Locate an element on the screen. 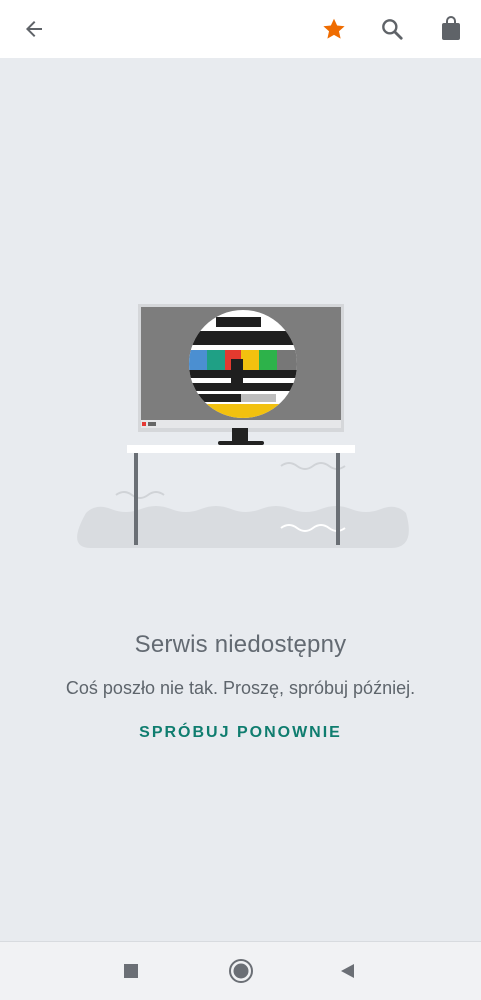 The height and width of the screenshot is (1000, 481). arrow-left-icon is located at coordinates (34, 29).